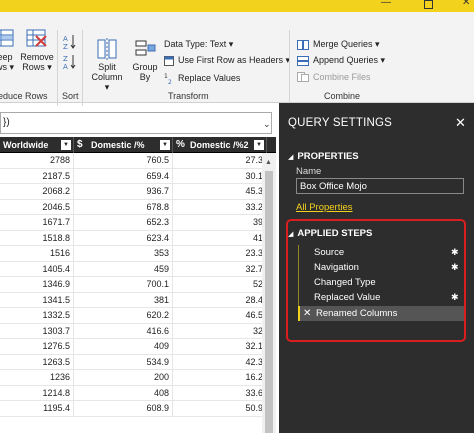  What do you see at coordinates (381, 297) in the screenshot?
I see `step-replaced-value: Replaced Value ✱` at bounding box center [381, 297].